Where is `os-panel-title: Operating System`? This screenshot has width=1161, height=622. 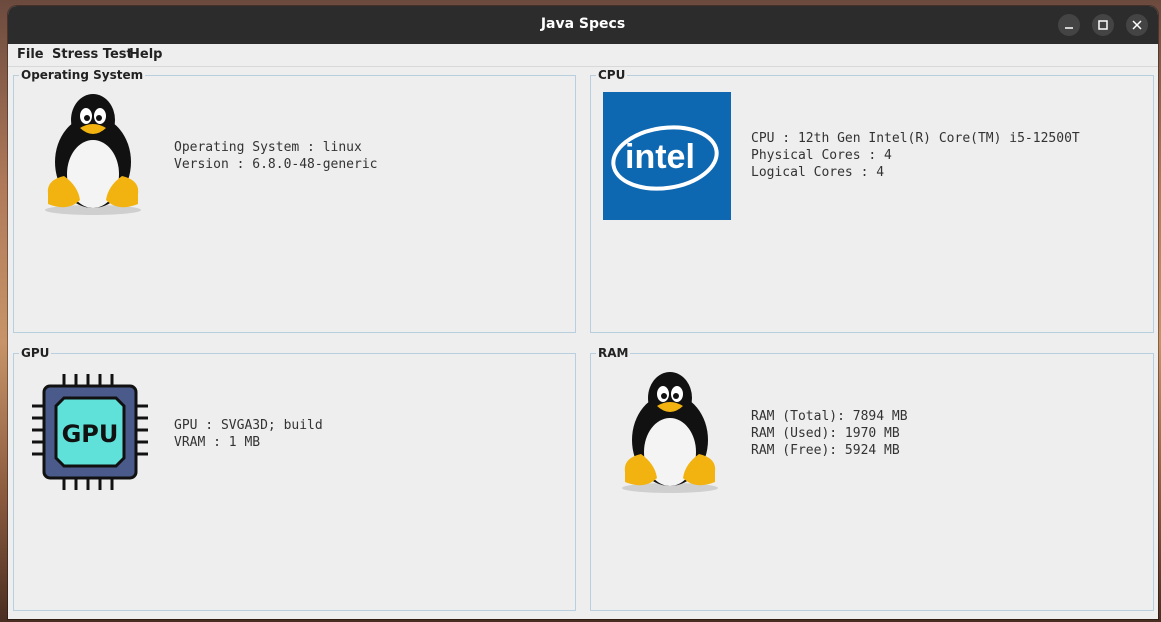
os-panel-title: Operating System is located at coordinates (82, 75).